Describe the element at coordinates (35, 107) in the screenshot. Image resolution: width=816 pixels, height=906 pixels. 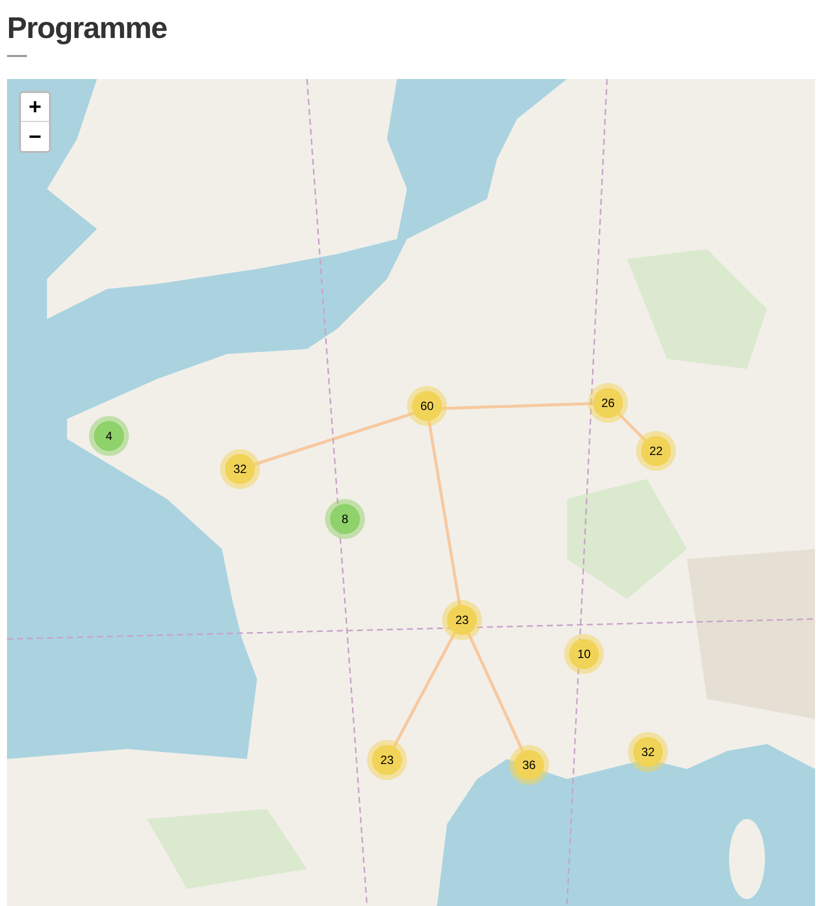
I see `zoom-in-button: +` at that location.